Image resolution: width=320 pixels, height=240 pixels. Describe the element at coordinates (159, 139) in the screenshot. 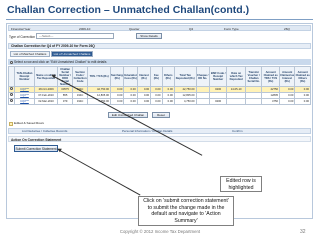

I see `action-heading: Action On Correction Statement` at that location.